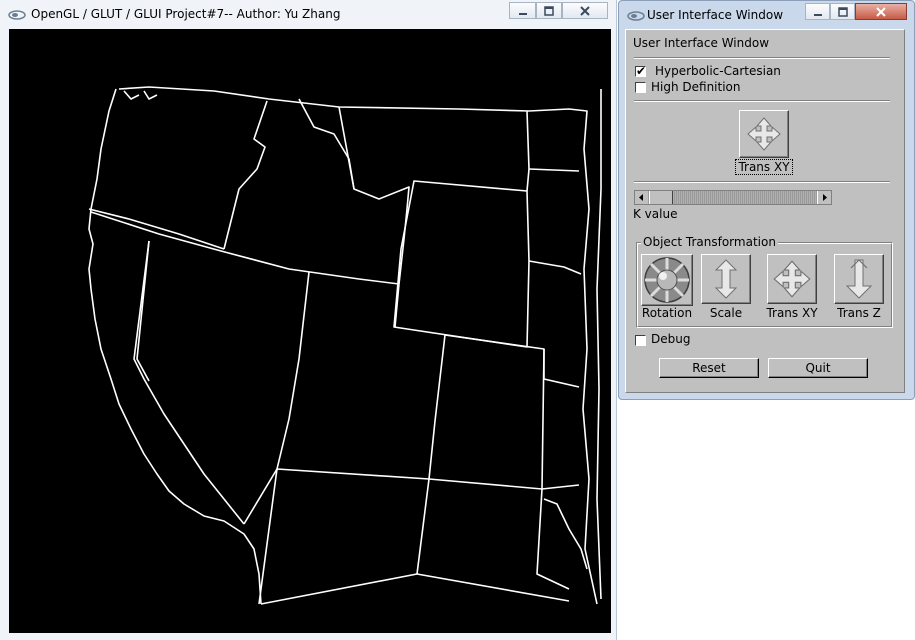  I want to click on slider-left-arrow, so click(642, 197).